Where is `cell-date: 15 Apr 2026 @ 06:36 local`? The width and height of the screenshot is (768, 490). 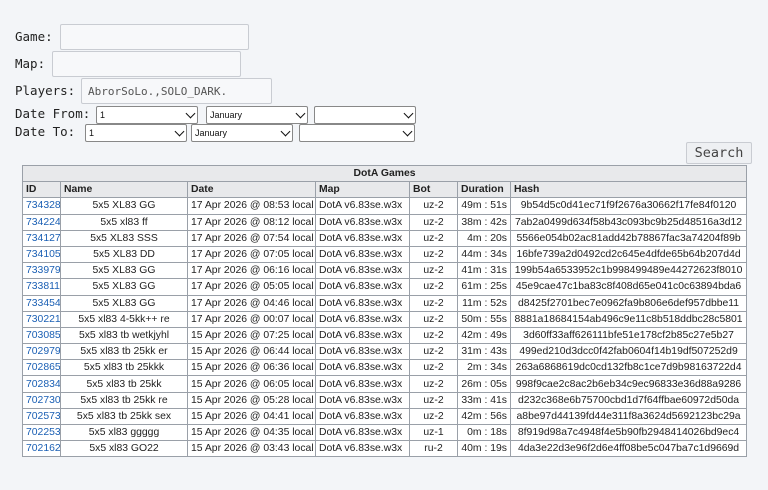
cell-date: 15 Apr 2026 @ 06:36 local is located at coordinates (251, 368).